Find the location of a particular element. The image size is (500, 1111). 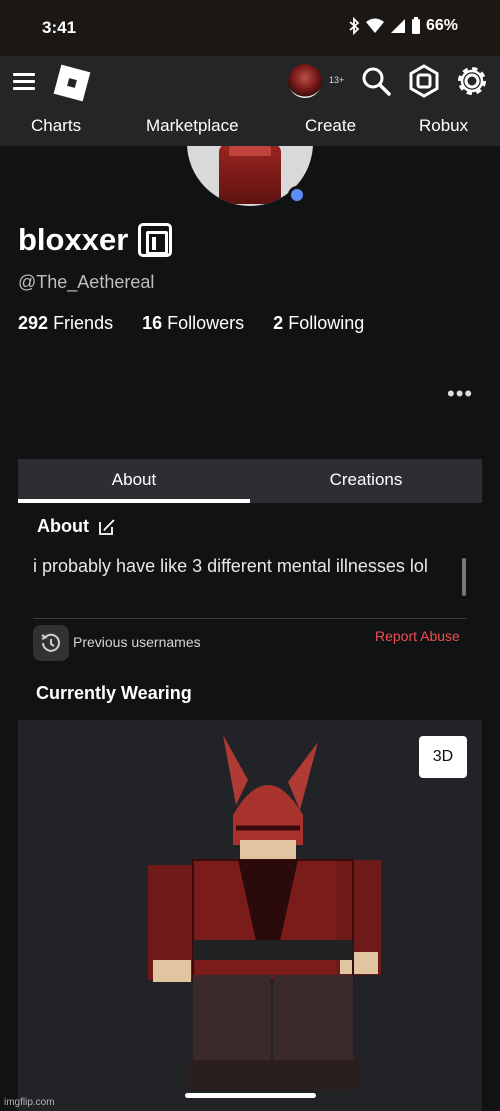

user-avatar-thumbnail is located at coordinates (305, 81).